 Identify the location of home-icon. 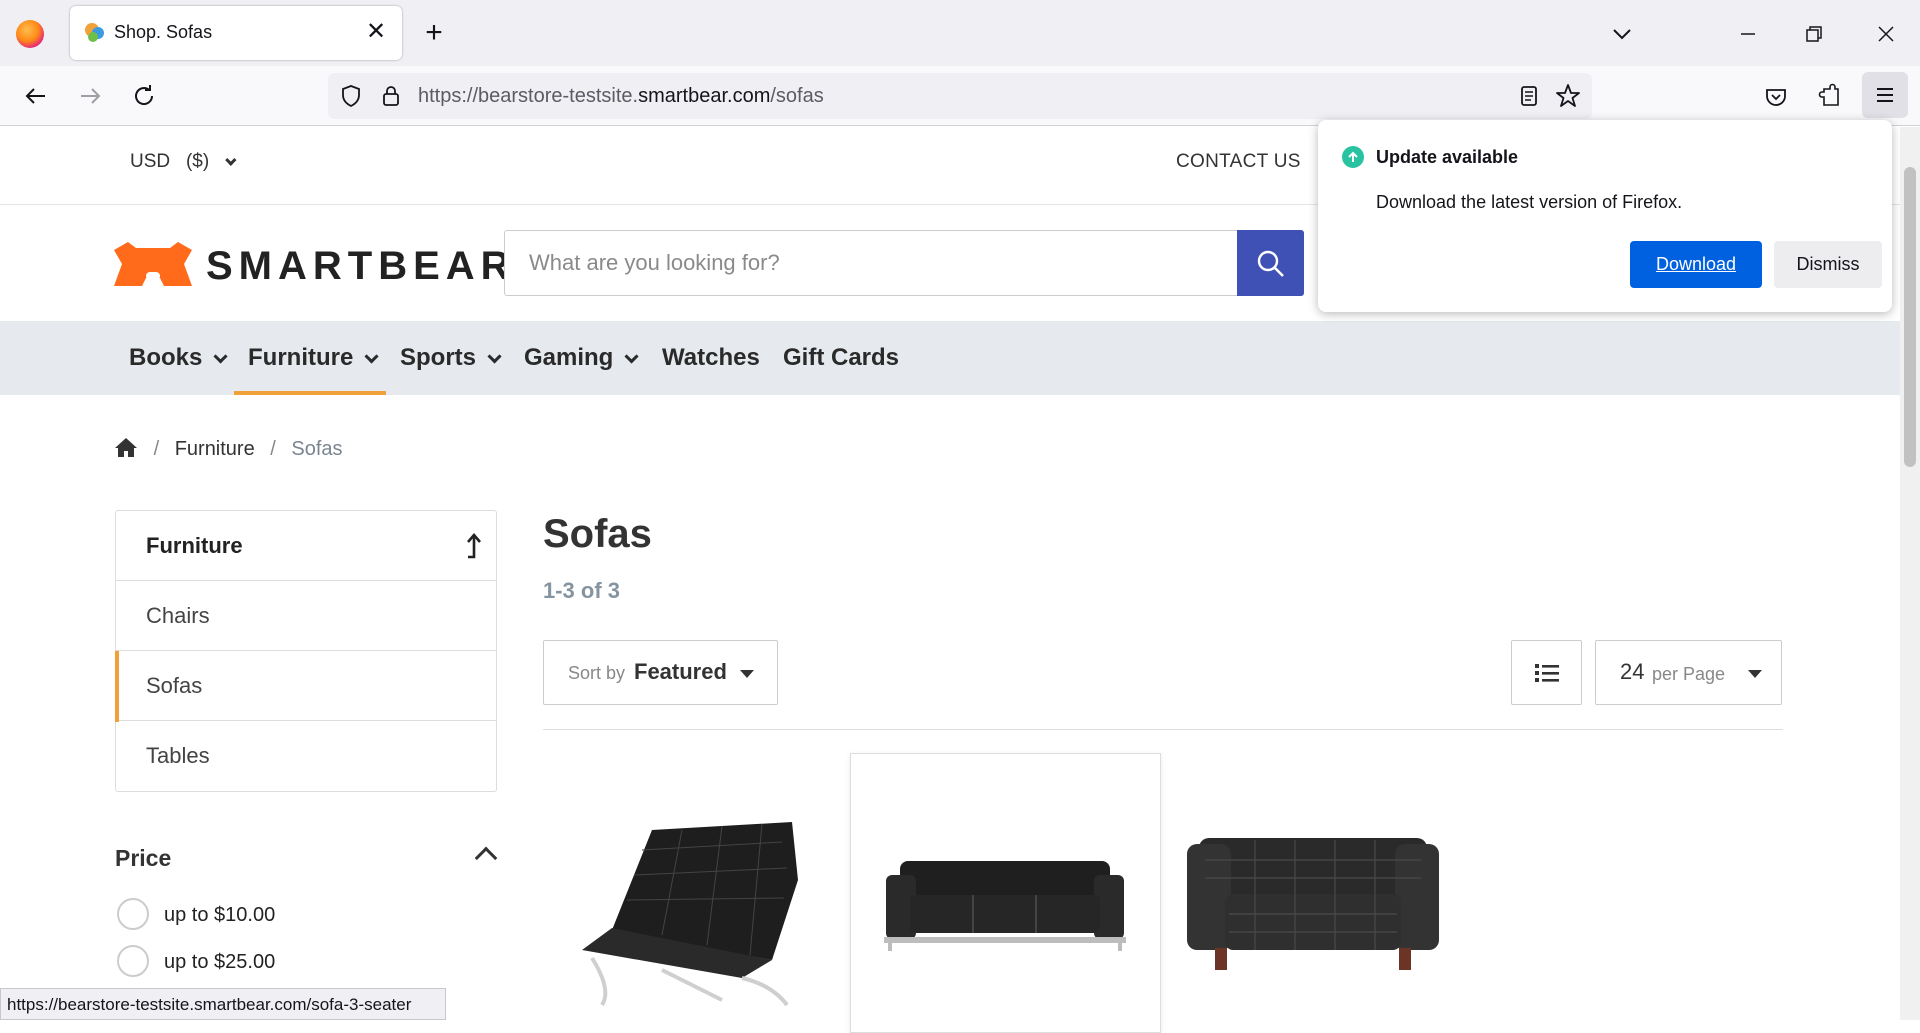
(126, 447).